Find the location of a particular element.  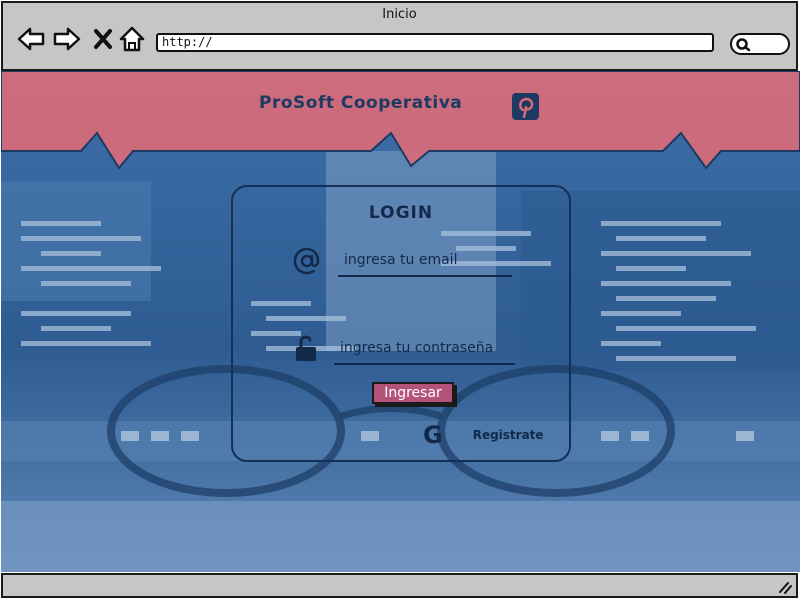

search-box is located at coordinates (760, 44).